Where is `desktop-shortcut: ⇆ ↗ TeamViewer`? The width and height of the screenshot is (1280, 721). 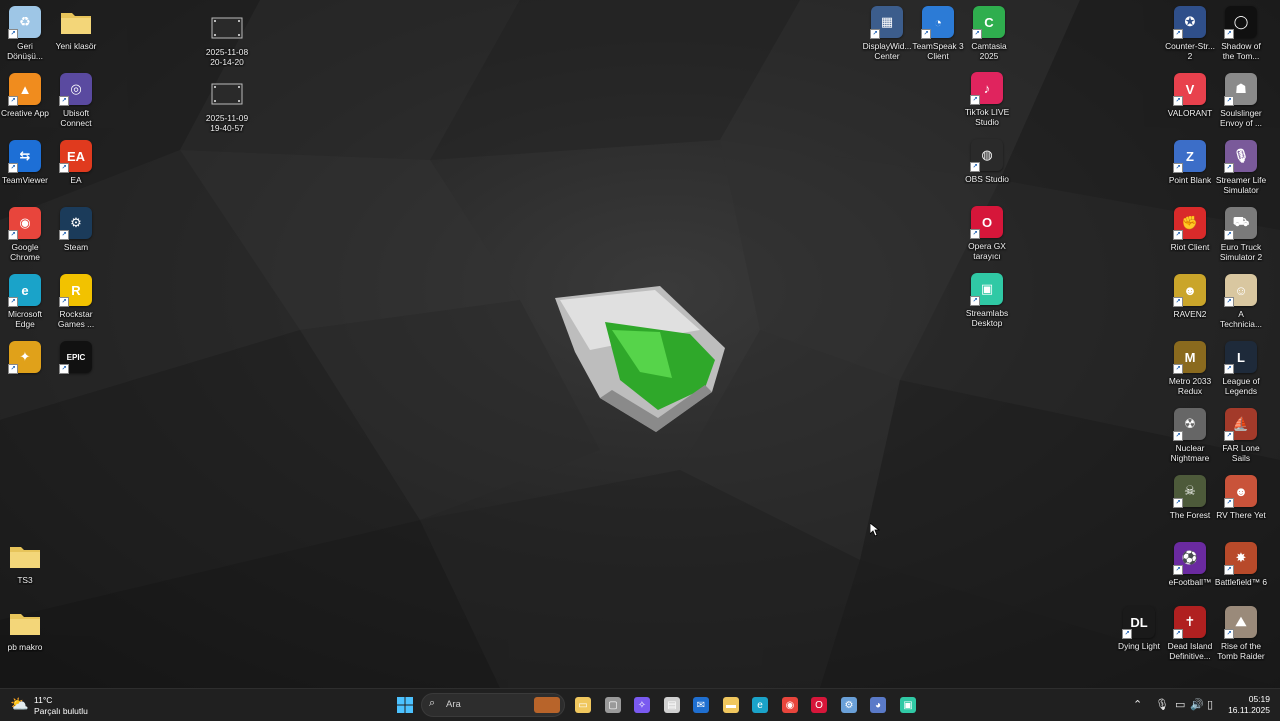 desktop-shortcut: ⇆ ↗ TeamViewer is located at coordinates (26, 162).